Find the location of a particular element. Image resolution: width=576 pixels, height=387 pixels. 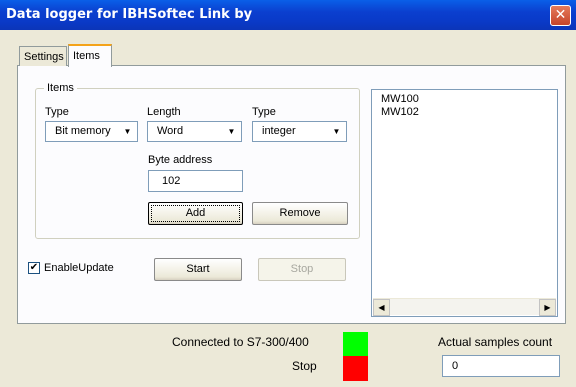

byte-address-input: 102 is located at coordinates (195, 181).